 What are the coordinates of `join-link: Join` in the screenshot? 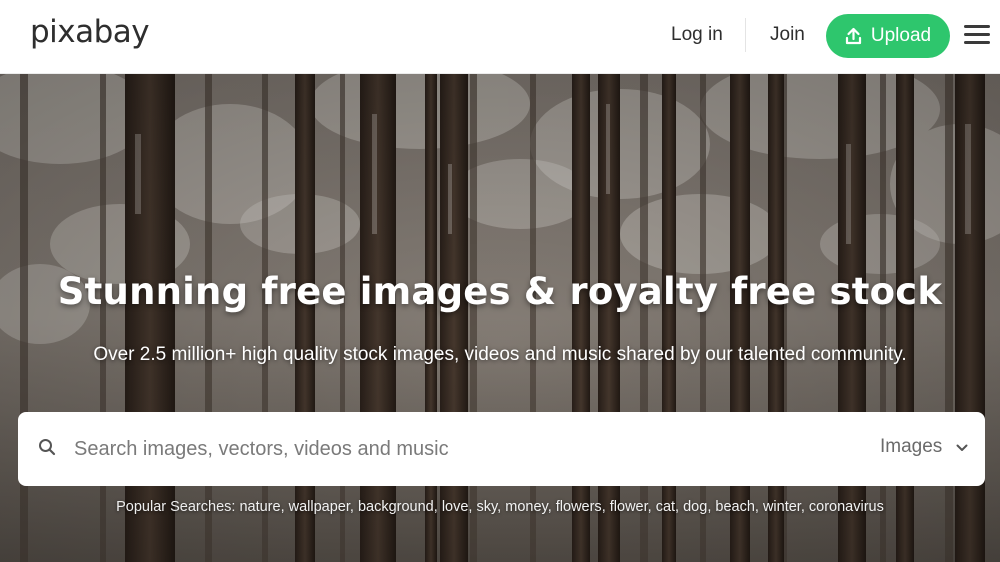 It's located at (787, 35).